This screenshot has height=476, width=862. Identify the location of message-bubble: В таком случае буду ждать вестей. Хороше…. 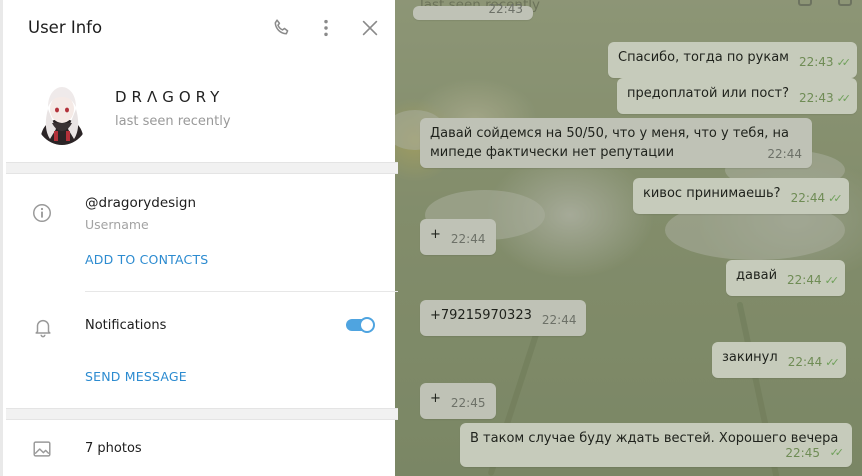
(656, 445).